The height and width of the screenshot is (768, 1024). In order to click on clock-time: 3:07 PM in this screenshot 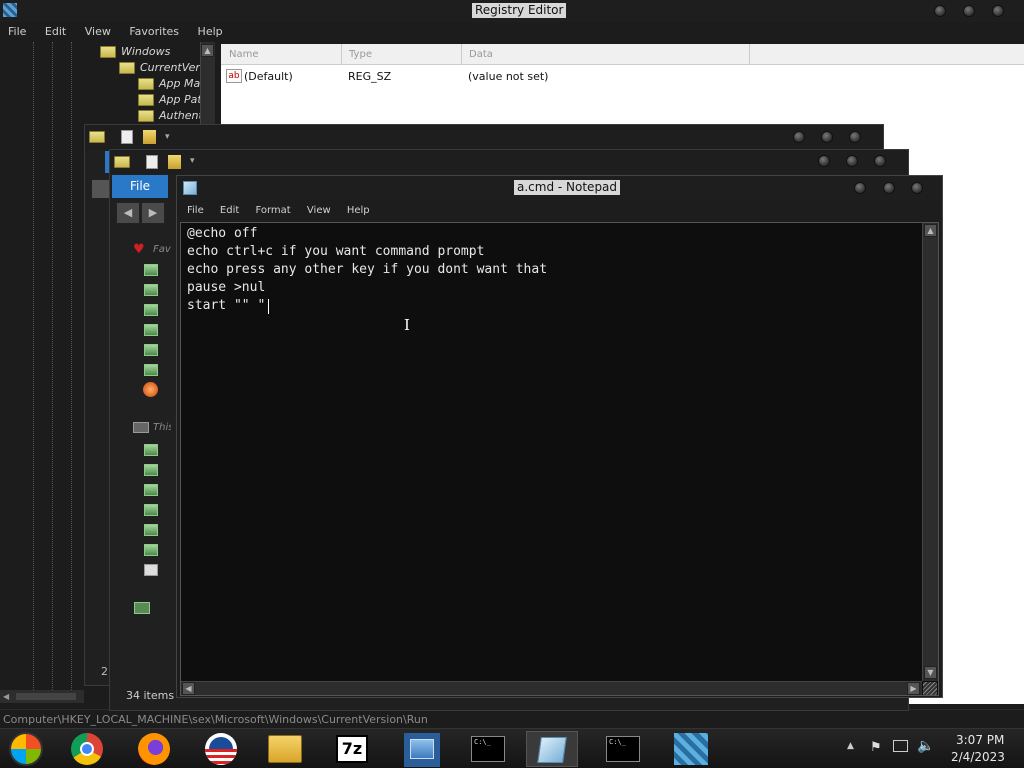, I will do `click(980, 740)`.